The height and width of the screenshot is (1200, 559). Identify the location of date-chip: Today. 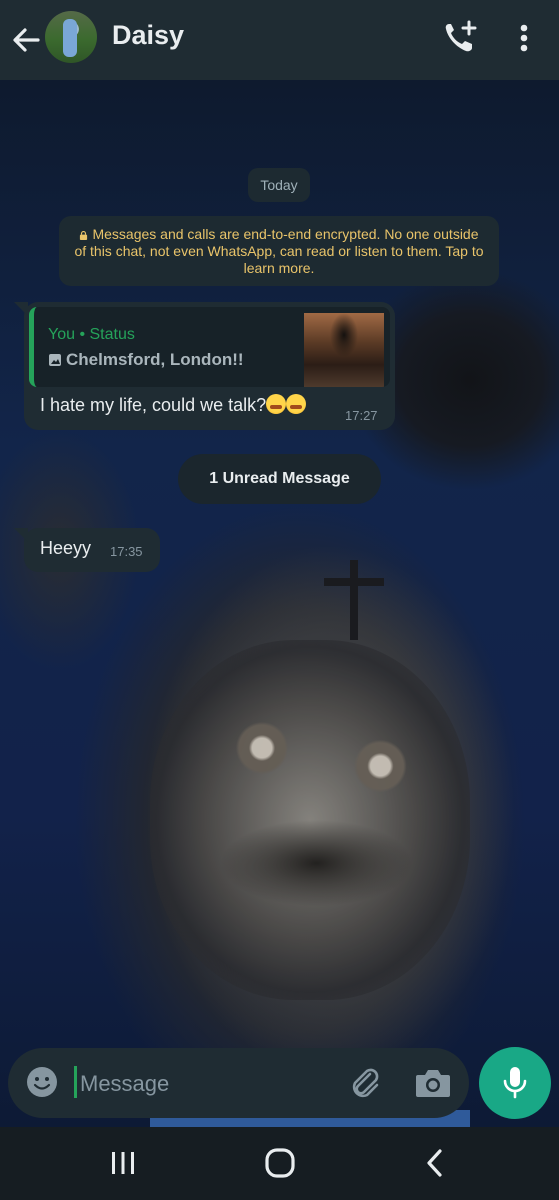
(279, 185).